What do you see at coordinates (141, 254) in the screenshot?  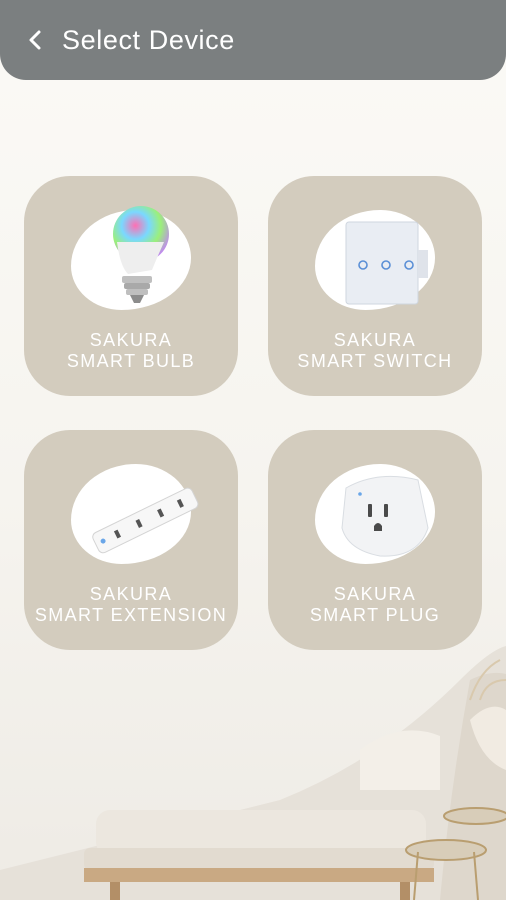 I see `smart-bulb-image` at bounding box center [141, 254].